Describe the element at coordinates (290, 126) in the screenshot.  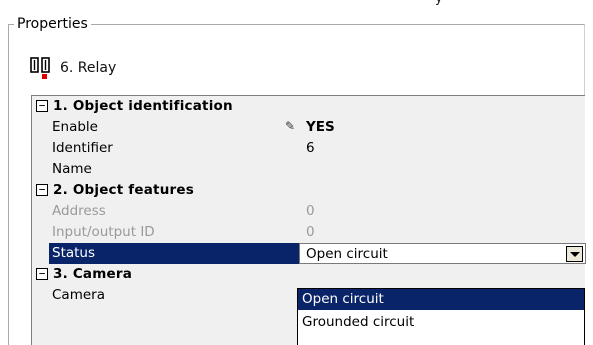
I see `pencil-icon: ✎` at that location.